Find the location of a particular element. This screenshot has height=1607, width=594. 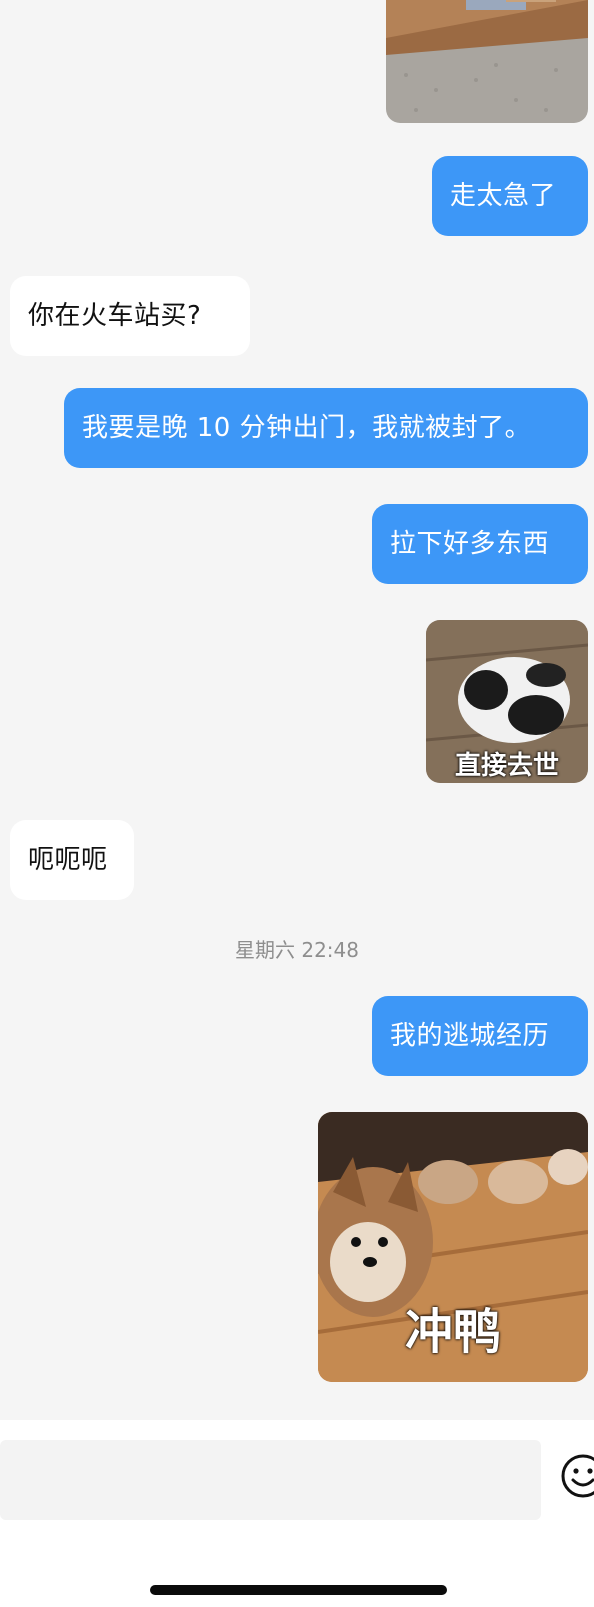

input-bar is located at coordinates (297, 1513).